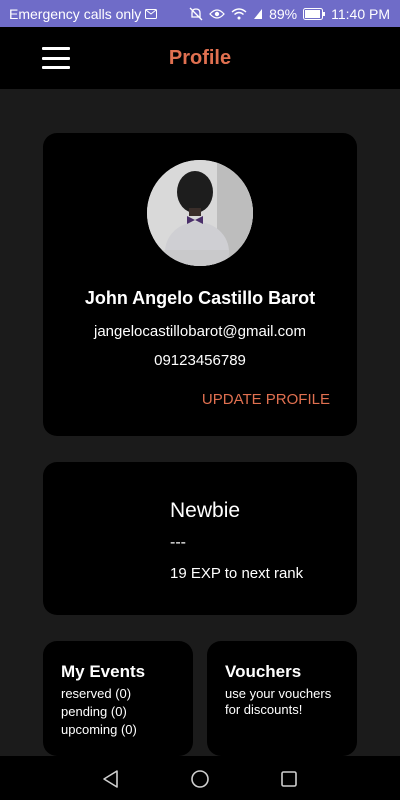 The image size is (400, 800). I want to click on hamburger-menu-icon, so click(56, 58).